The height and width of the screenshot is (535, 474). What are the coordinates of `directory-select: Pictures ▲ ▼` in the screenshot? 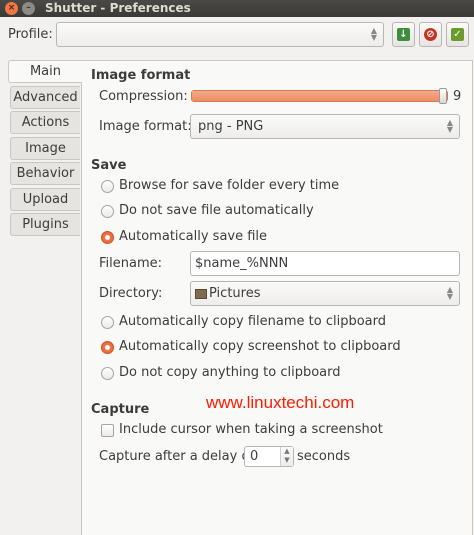 It's located at (325, 293).